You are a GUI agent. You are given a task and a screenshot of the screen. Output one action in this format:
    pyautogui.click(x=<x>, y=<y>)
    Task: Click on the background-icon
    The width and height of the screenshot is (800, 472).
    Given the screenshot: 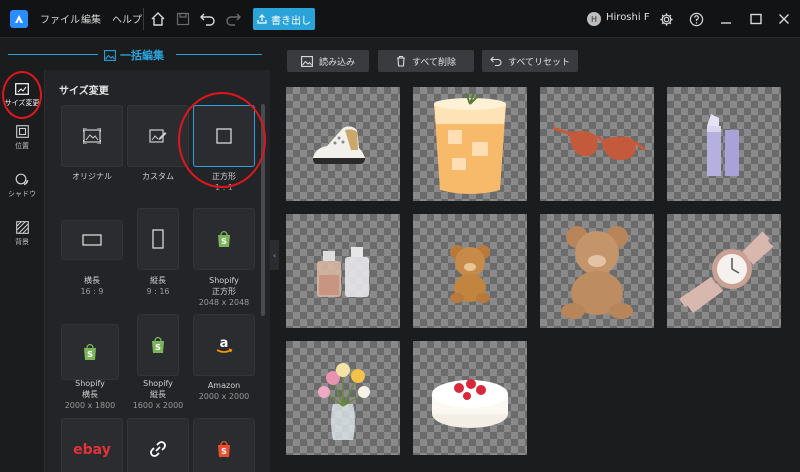 What is the action you would take?
    pyautogui.click(x=22, y=227)
    